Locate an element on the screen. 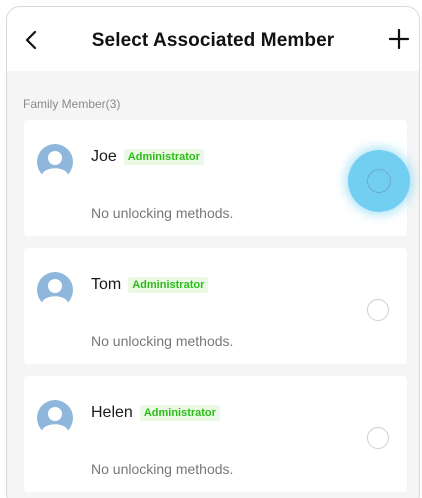  member-name-row: Helen Administrator is located at coordinates (155, 413).